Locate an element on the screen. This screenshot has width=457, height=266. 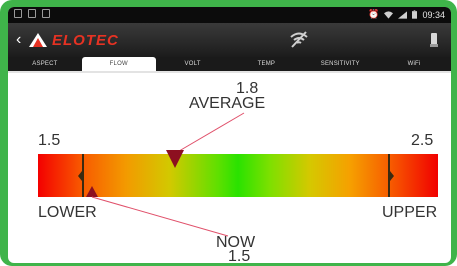
upper-label: UPPER is located at coordinates (410, 212).